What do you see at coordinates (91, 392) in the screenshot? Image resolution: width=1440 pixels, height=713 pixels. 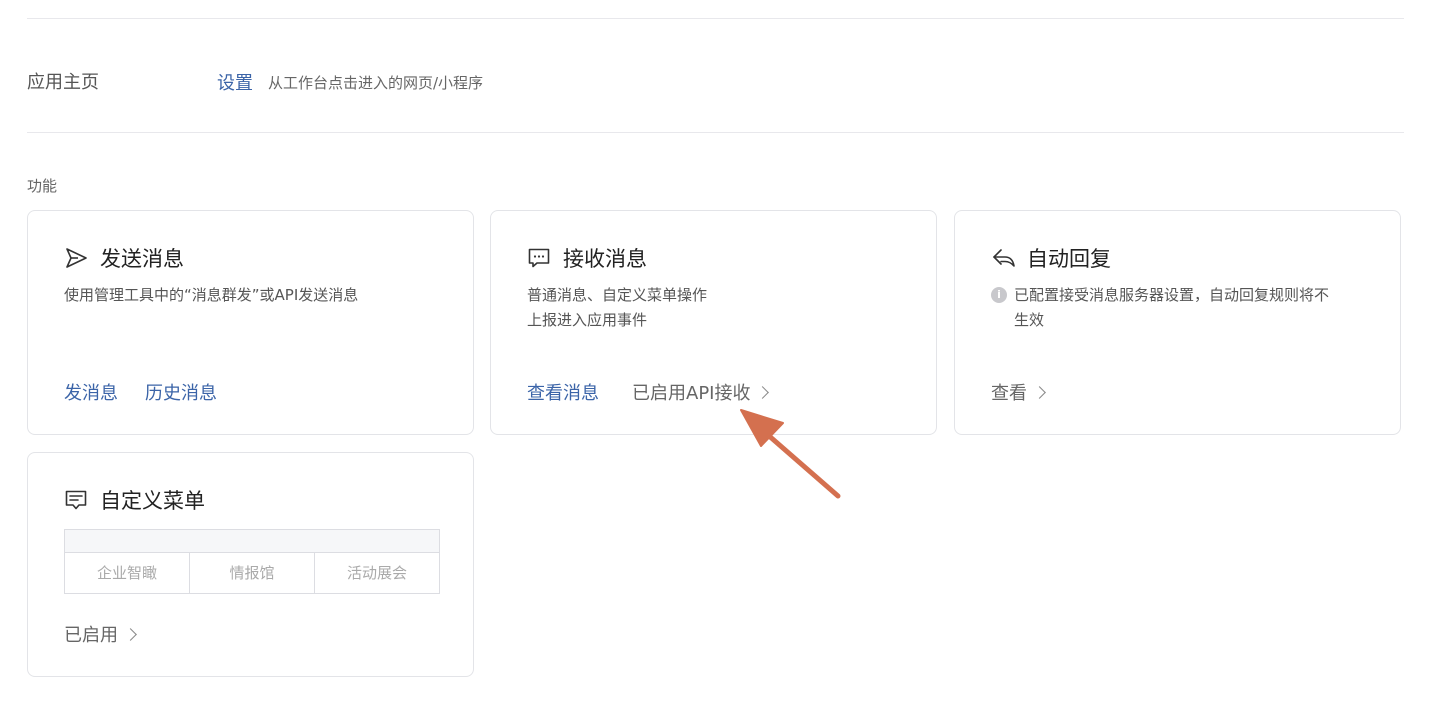 I see `send-message-button: 发消息` at bounding box center [91, 392].